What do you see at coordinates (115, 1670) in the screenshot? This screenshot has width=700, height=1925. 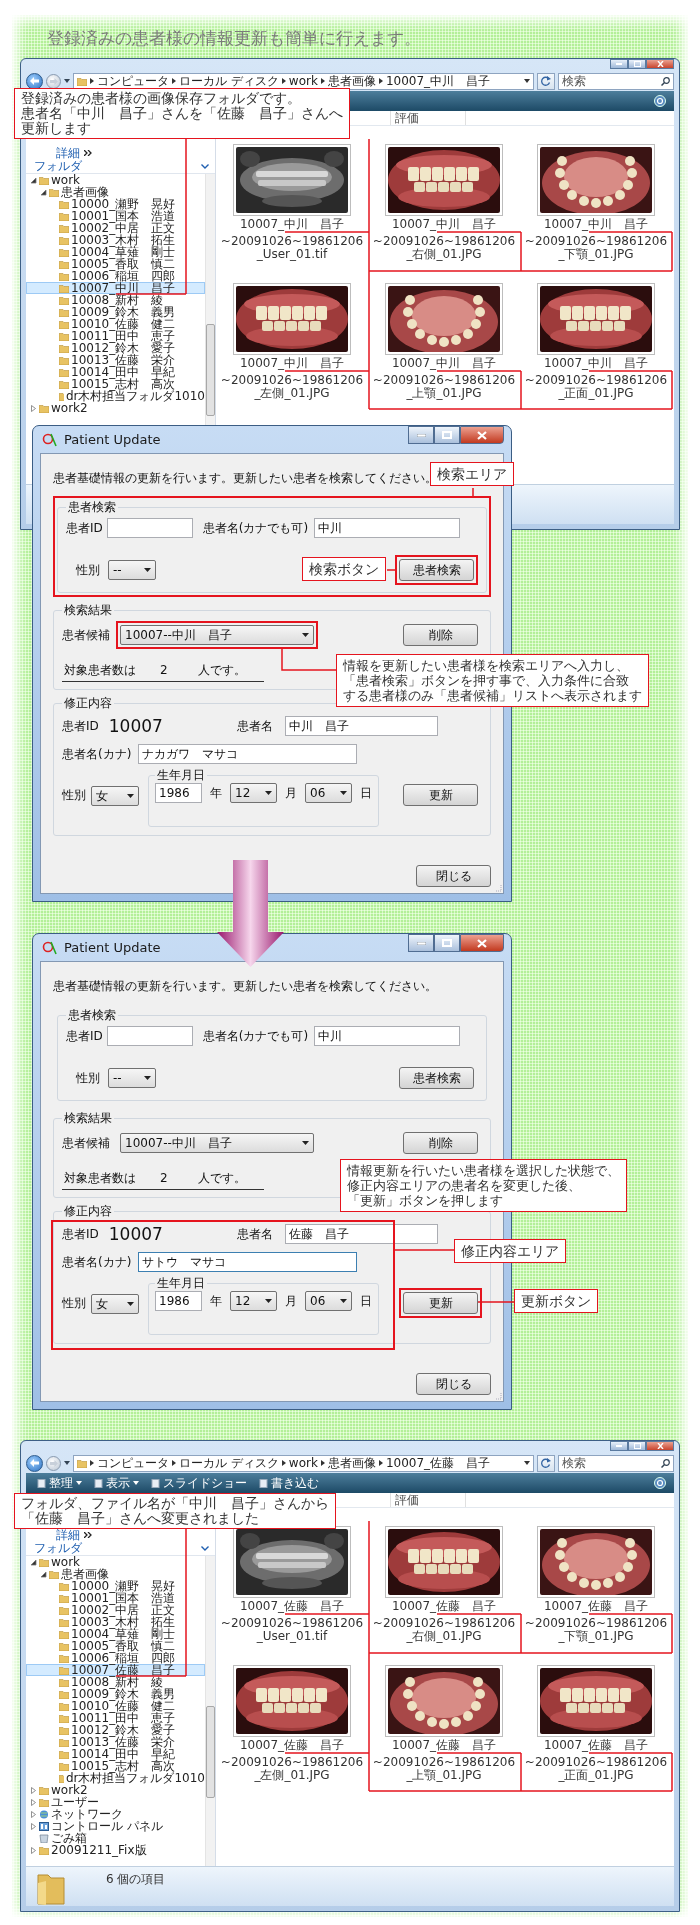 I see `tree-item: 10007_佐藤 昌子` at bounding box center [115, 1670].